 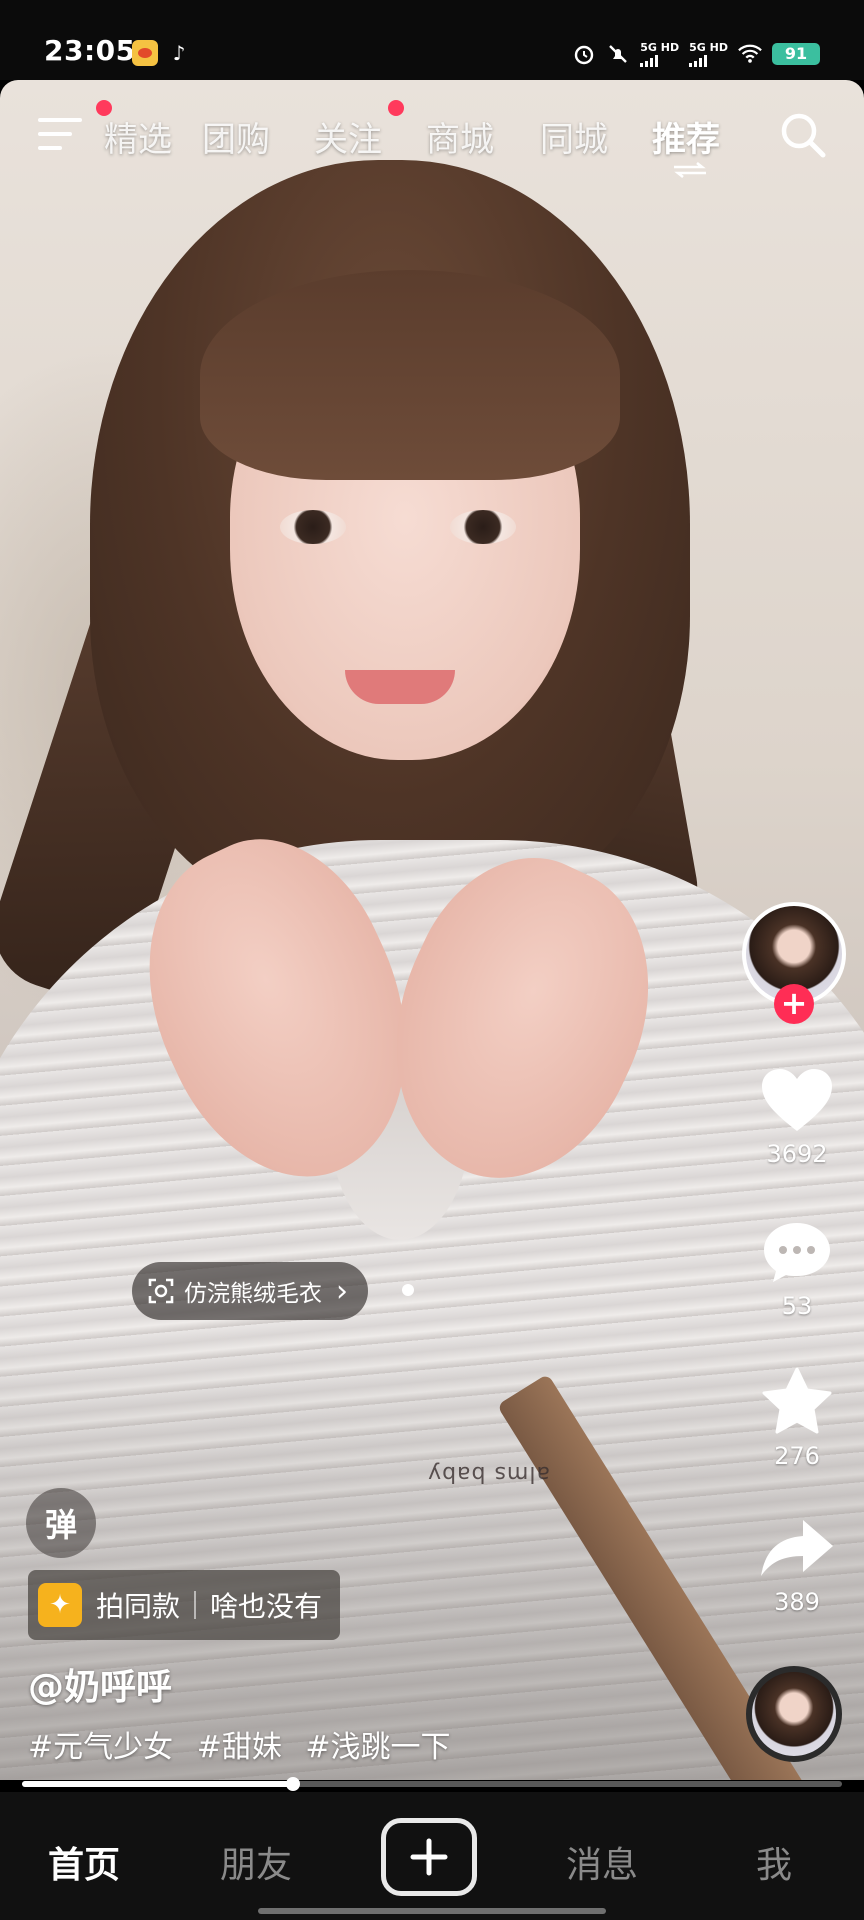 I want to click on menu-icon, so click(x=61, y=134).